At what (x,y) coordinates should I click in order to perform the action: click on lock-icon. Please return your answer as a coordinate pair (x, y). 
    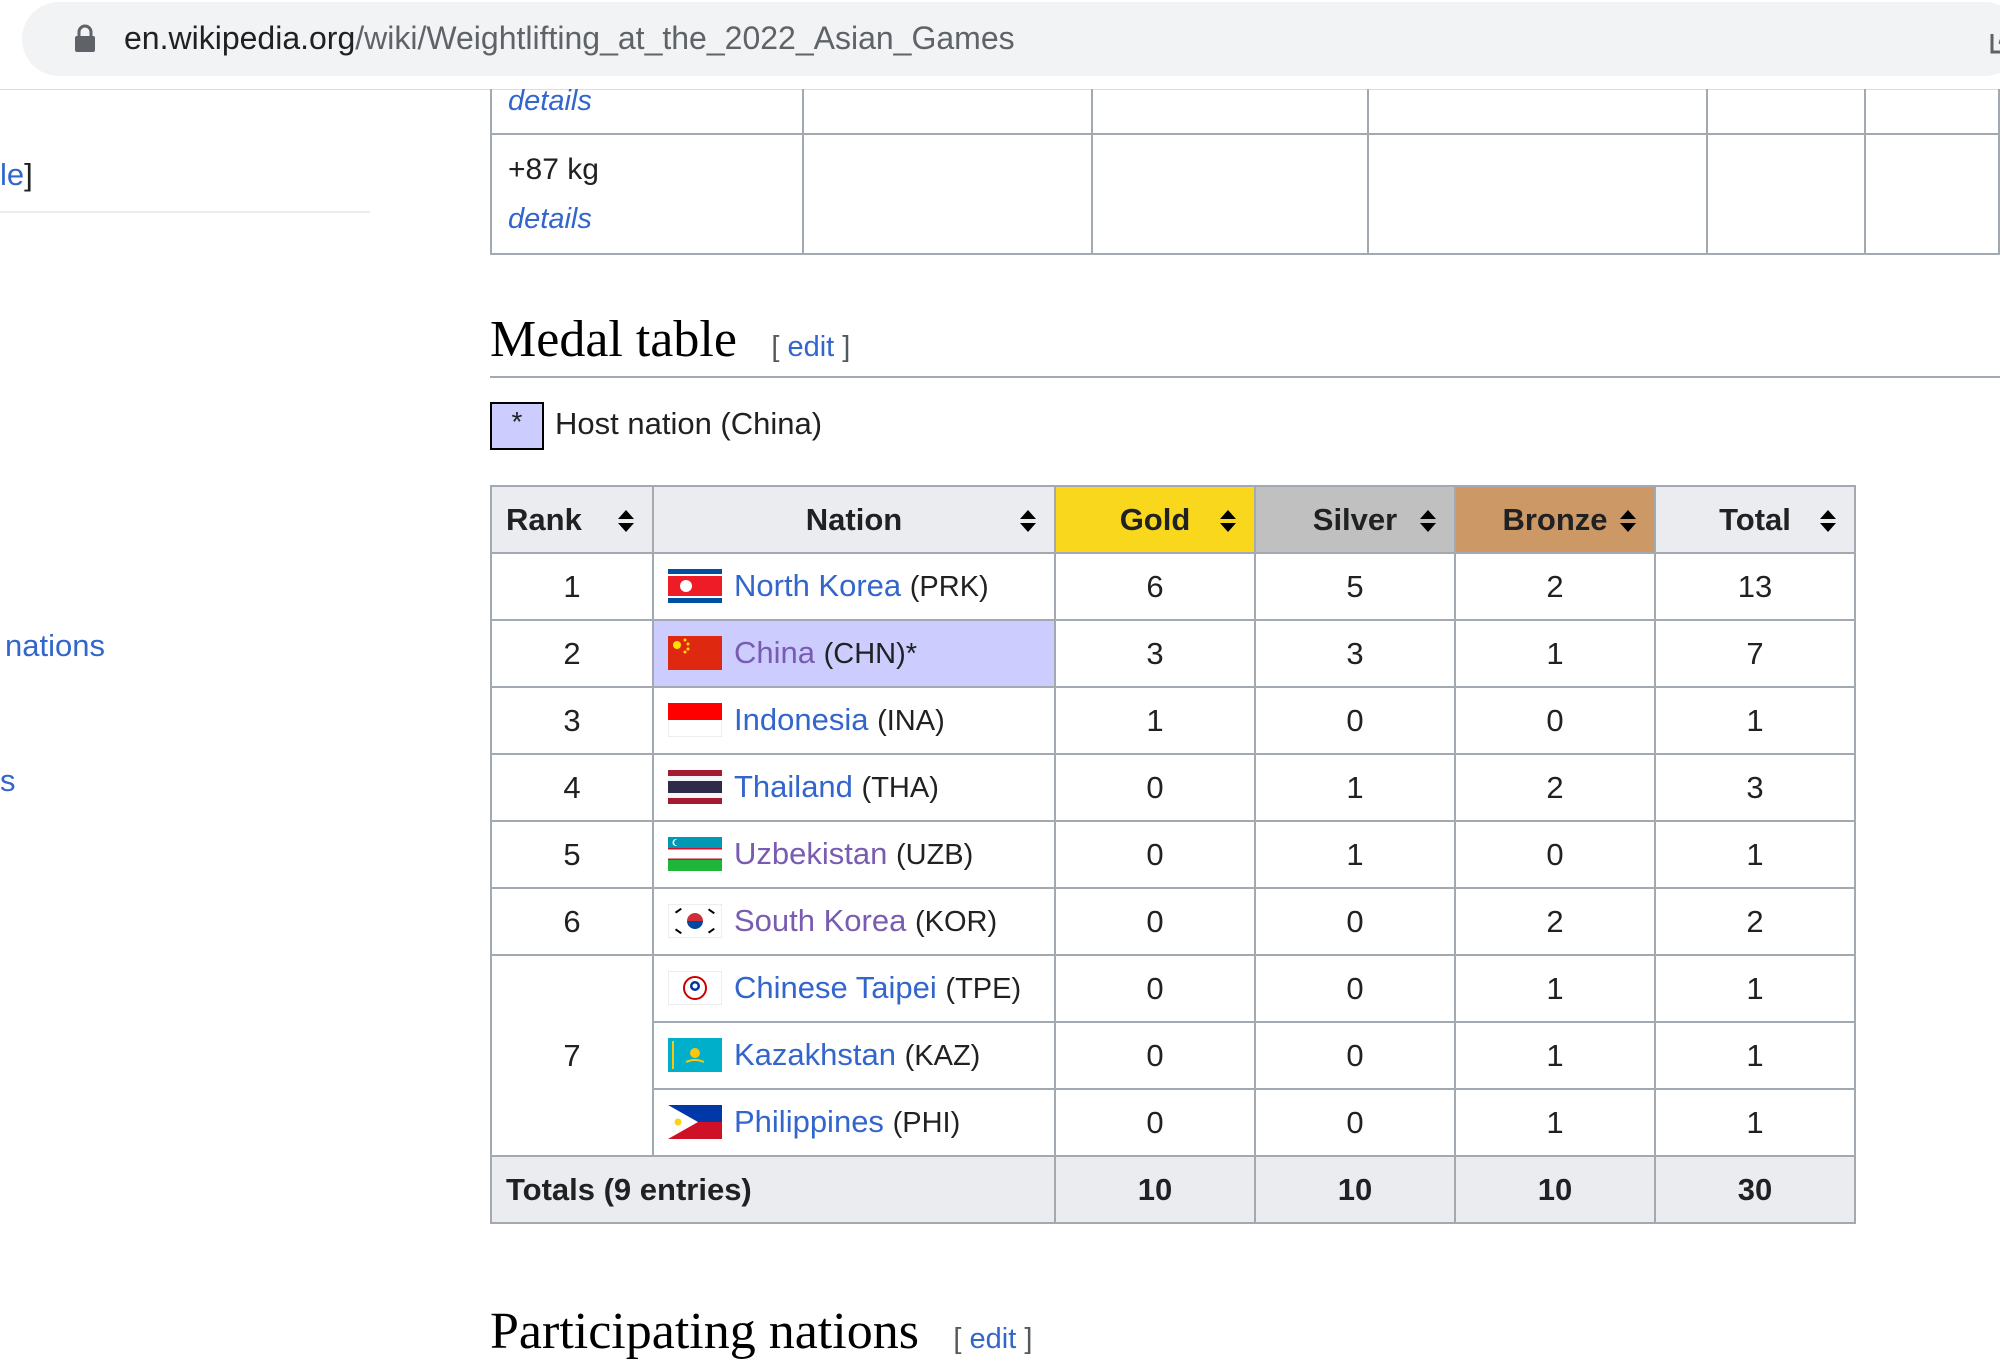
    Looking at the image, I should click on (85, 39).